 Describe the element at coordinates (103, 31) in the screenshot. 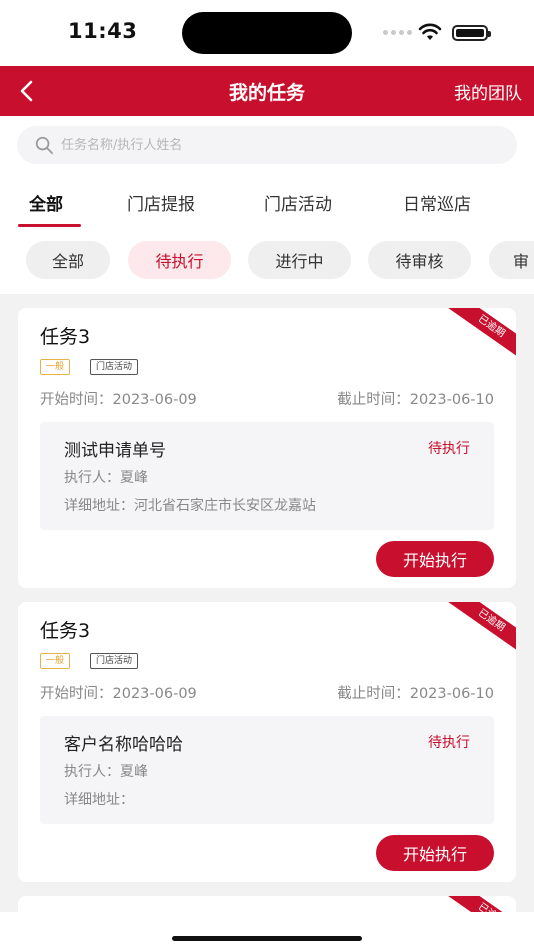

I see `status-time: 11:43` at that location.